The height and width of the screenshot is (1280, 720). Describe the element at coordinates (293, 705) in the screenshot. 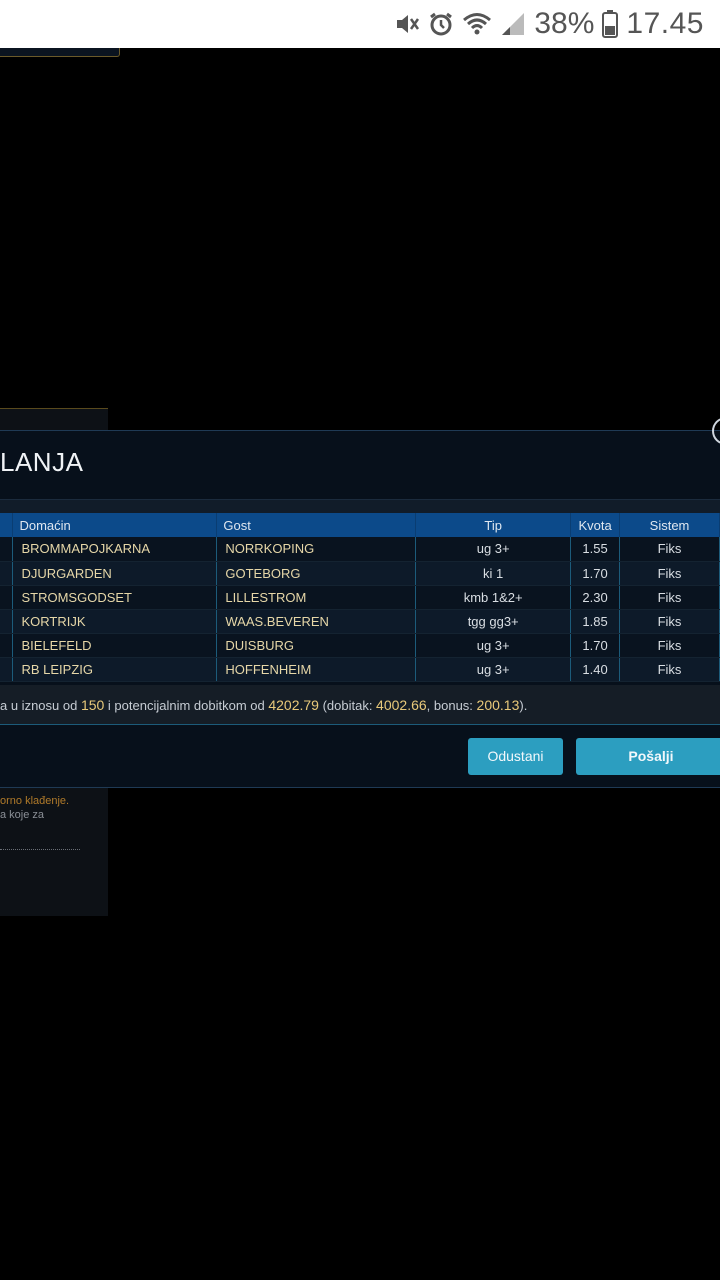

I see `potential-win-amount: 4202.79` at that location.